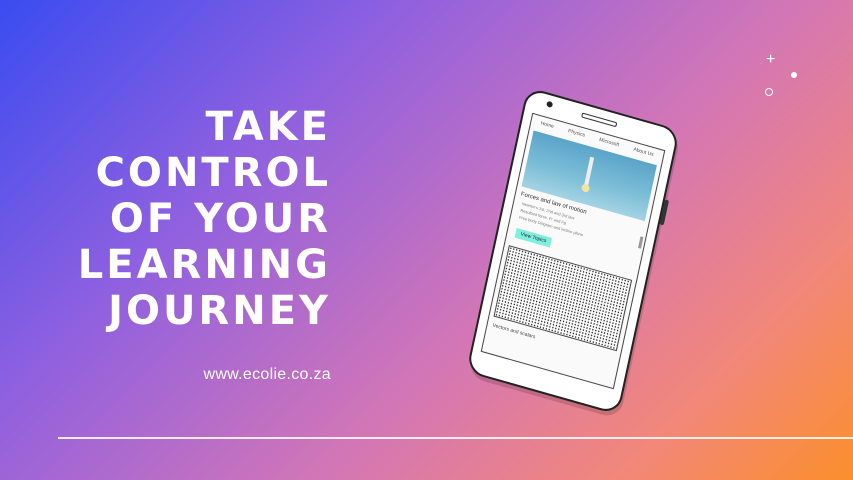 The image size is (853, 480). Describe the element at coordinates (219, 311) in the screenshot. I see `headline-line: JOURNEY` at that location.